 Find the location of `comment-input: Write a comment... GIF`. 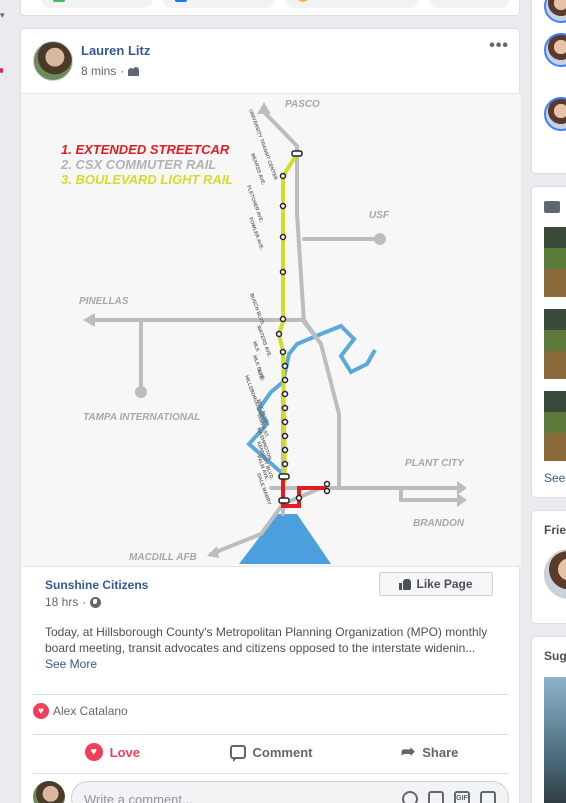

comment-input: Write a comment... GIF is located at coordinates (290, 792).